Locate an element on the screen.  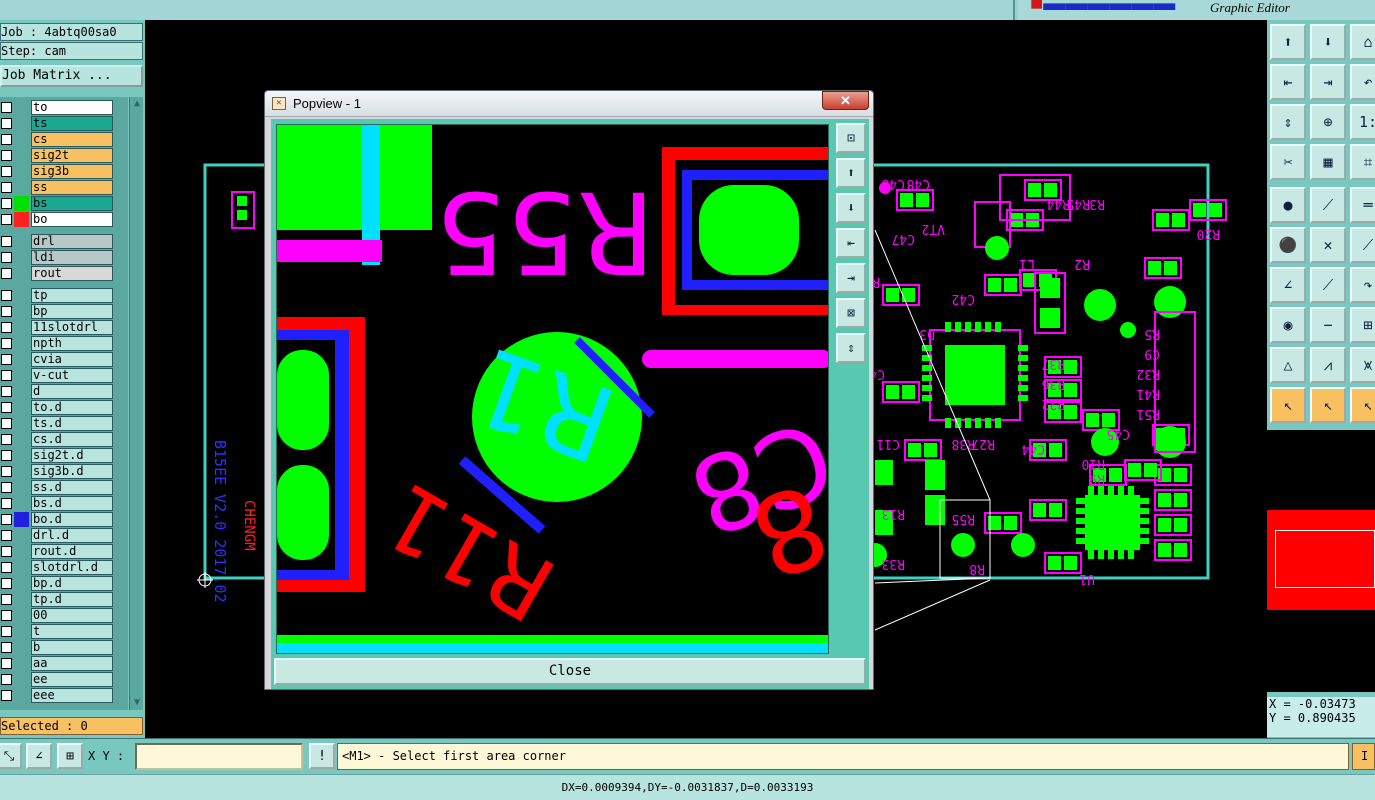
layer-row: npth is located at coordinates (58, 343).